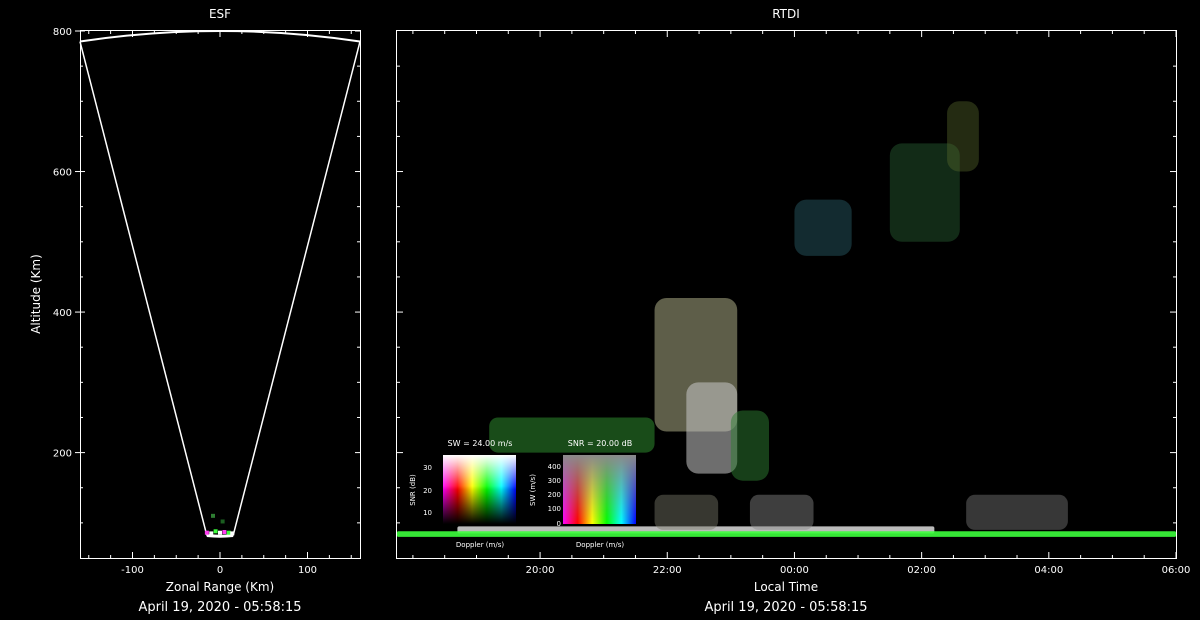  What do you see at coordinates (600, 443) in the screenshot?
I see `legend-snr-title: SNR = 20.00 dB` at bounding box center [600, 443].